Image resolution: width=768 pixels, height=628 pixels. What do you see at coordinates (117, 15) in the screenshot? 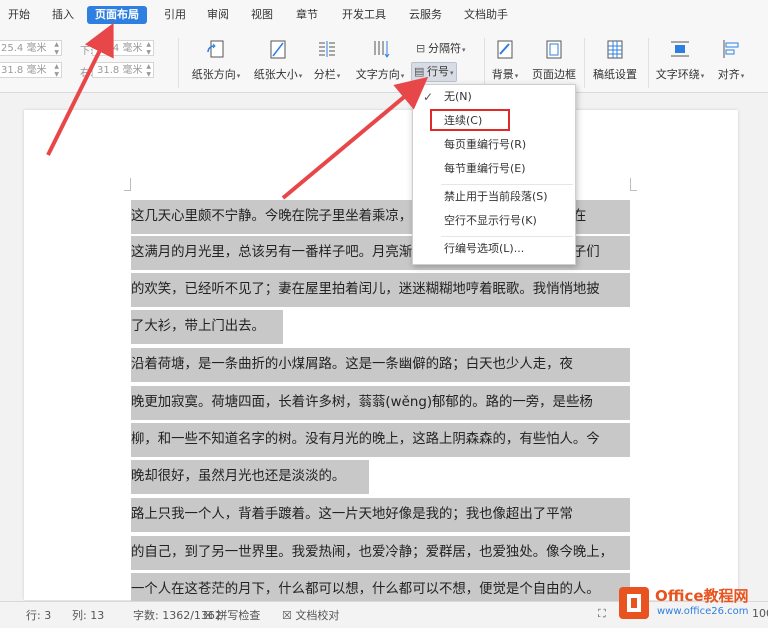
I see `tab-page-layout: 页面布局` at bounding box center [117, 15].